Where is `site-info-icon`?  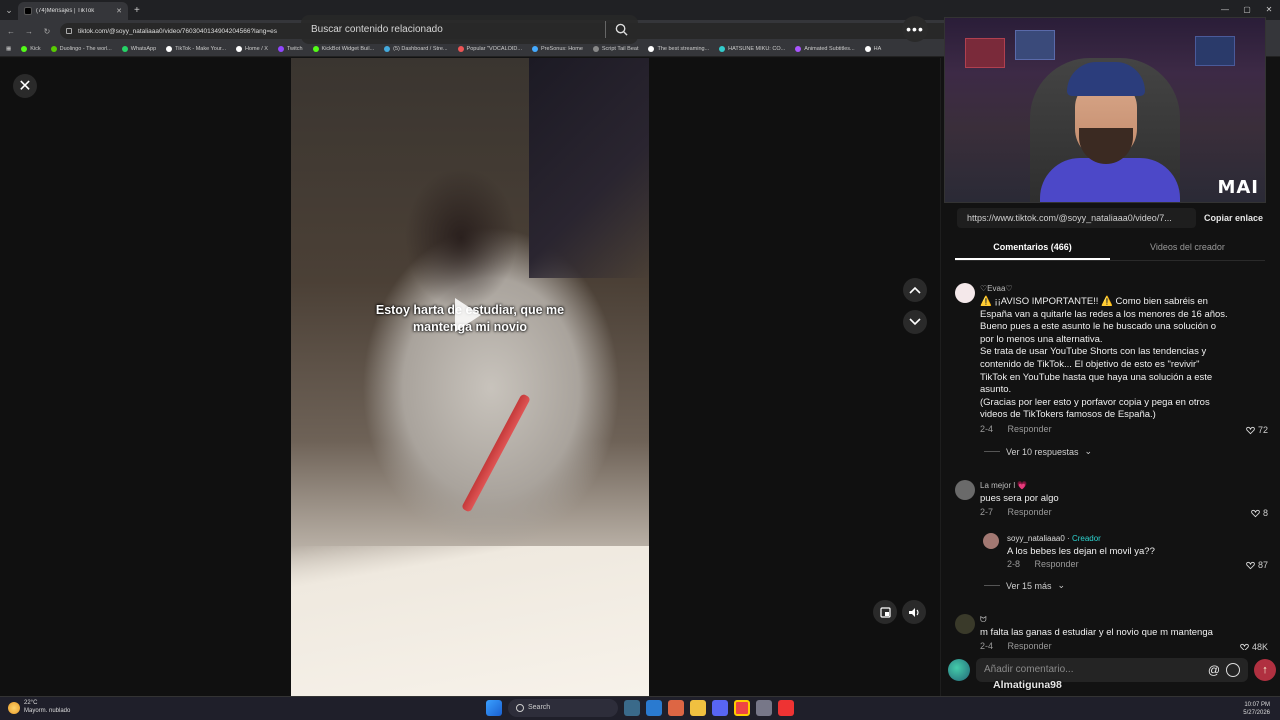
site-info-icon is located at coordinates (69, 31).